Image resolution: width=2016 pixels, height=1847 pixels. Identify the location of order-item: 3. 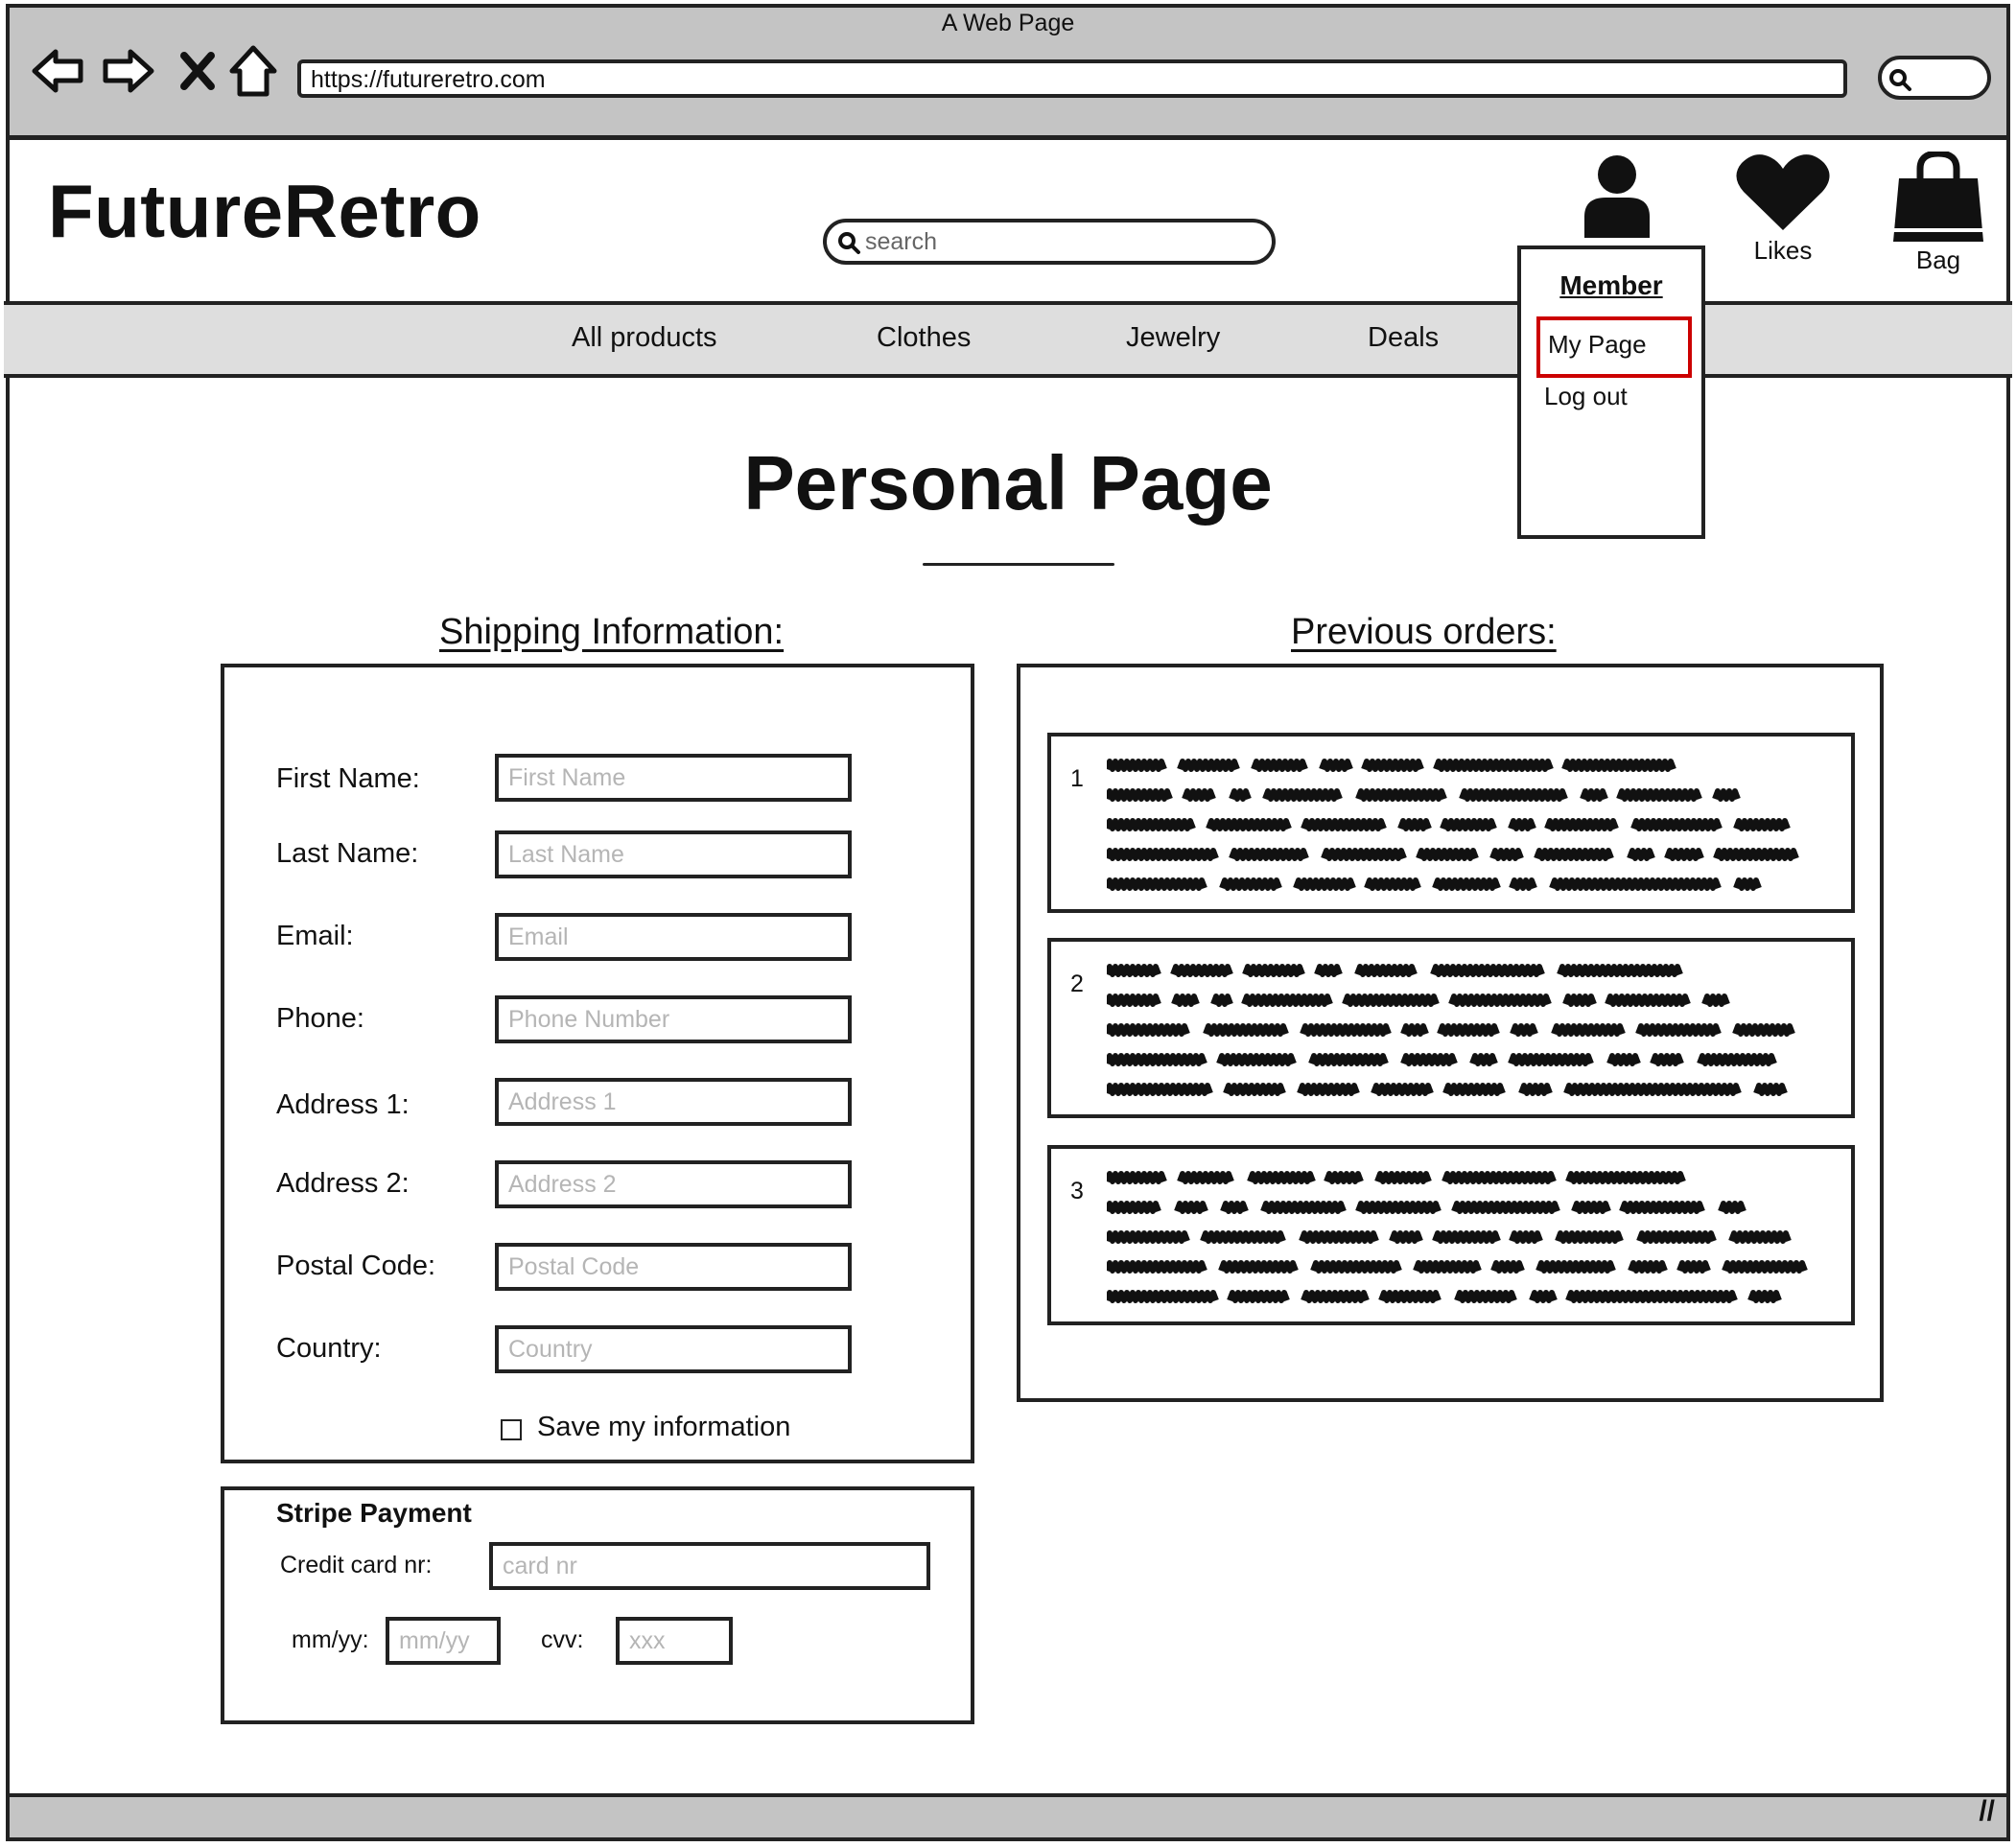
(1451, 1235).